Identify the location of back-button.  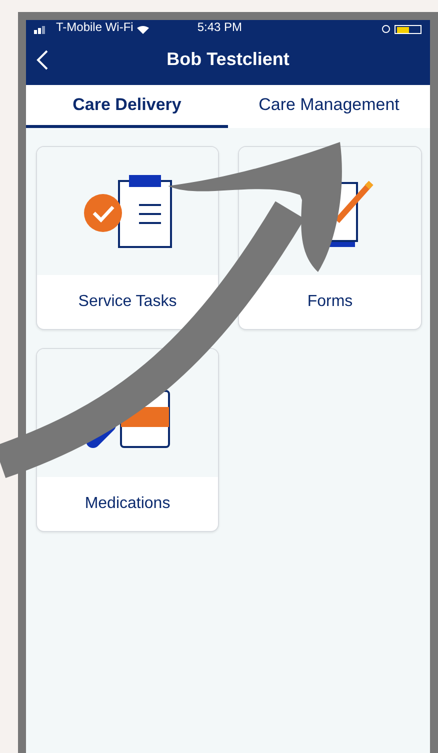
(42, 60).